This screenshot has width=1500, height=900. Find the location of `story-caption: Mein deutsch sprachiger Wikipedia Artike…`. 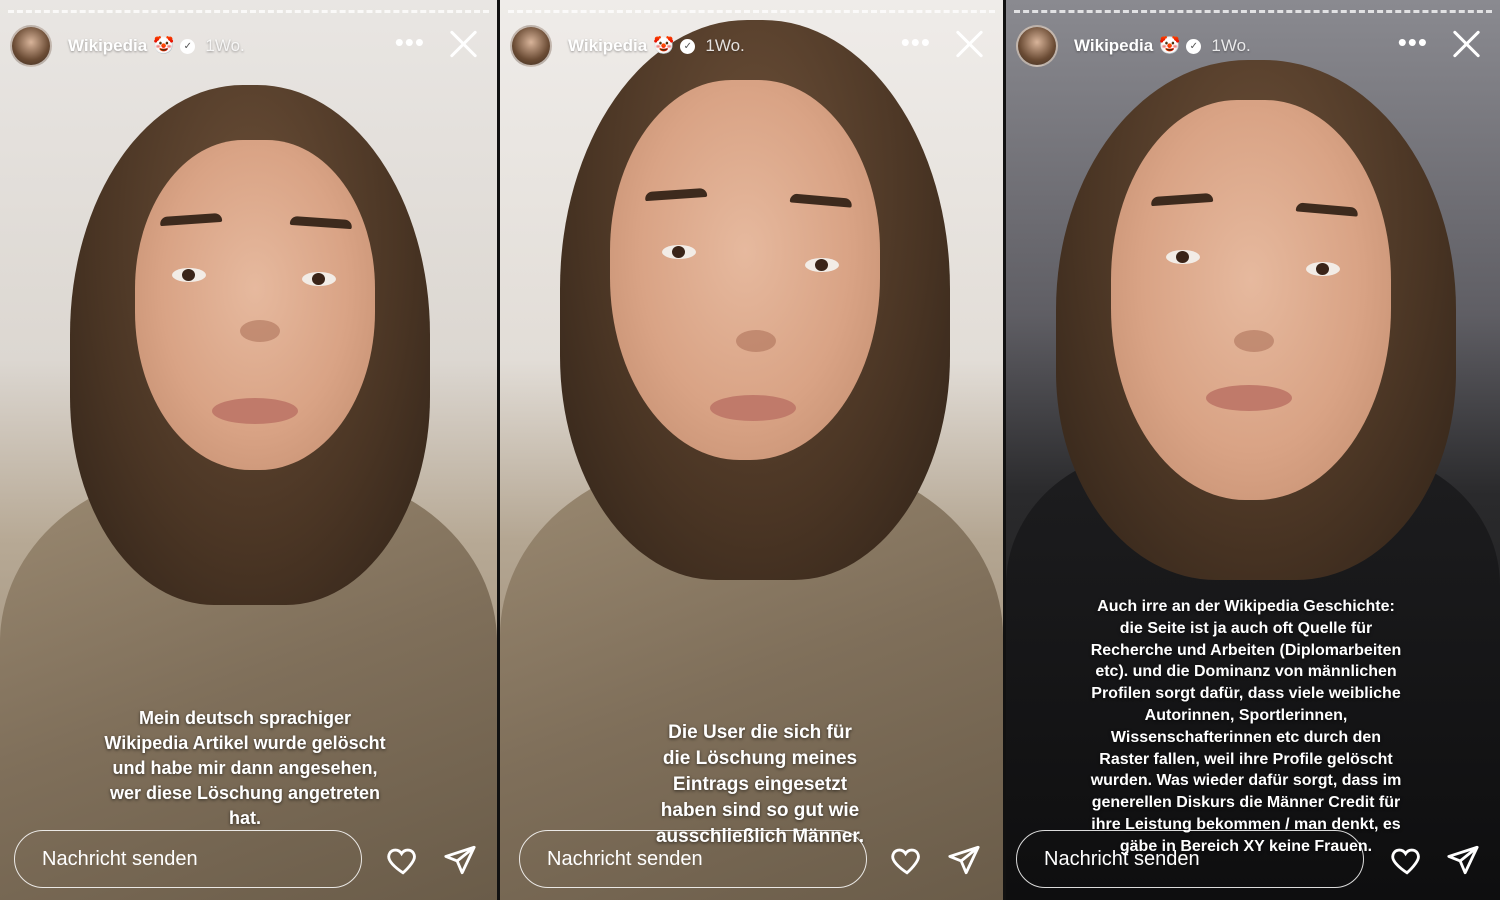

story-caption: Mein deutsch sprachiger Wikipedia Artike… is located at coordinates (245, 768).